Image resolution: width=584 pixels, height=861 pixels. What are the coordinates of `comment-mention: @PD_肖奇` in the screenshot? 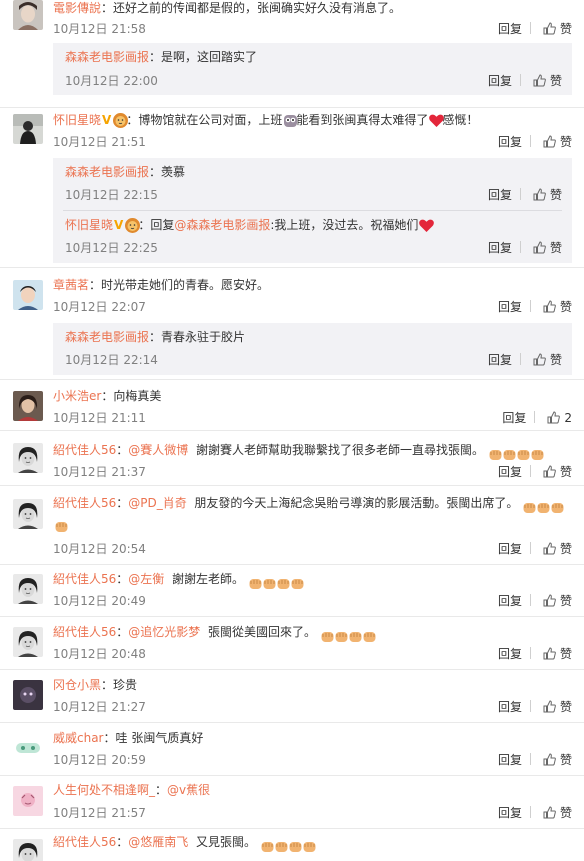 It's located at (157, 503).